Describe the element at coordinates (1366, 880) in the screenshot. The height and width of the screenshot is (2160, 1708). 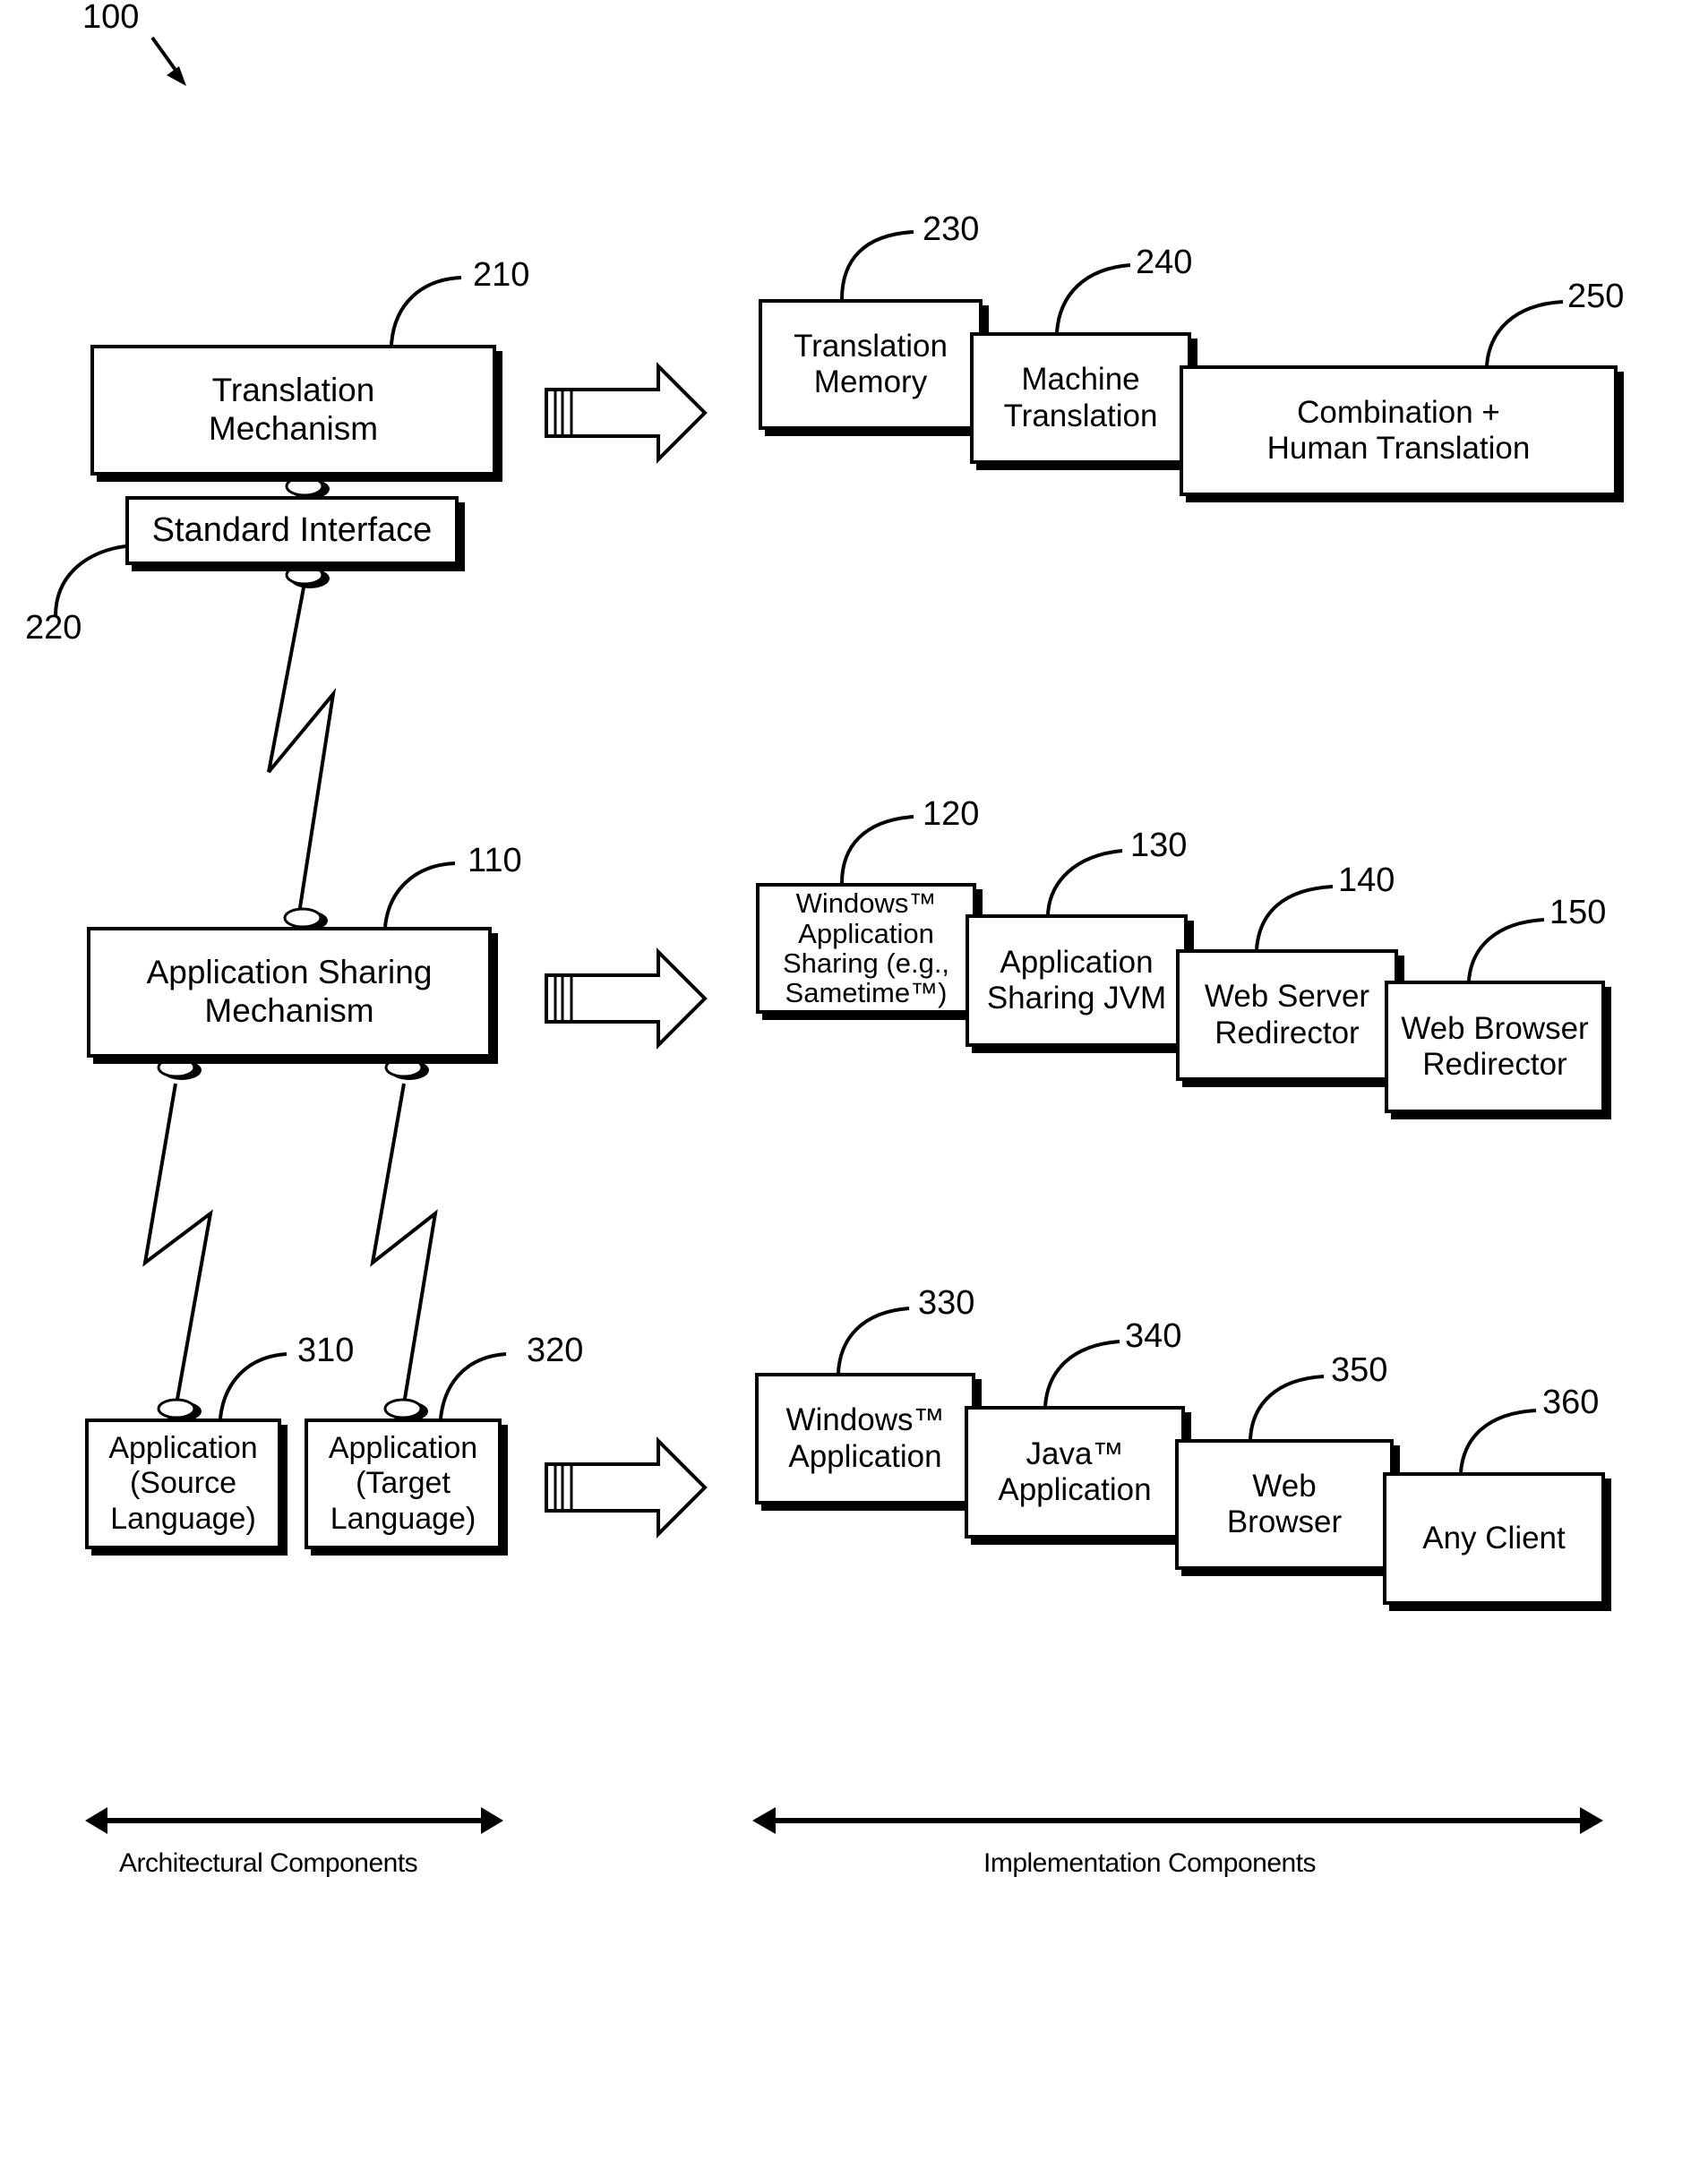
I see `ref-140: 140` at that location.